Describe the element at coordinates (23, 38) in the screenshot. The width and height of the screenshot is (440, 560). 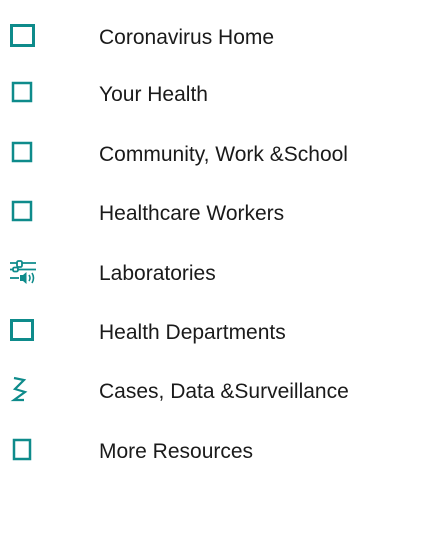
I see `home-icon` at that location.